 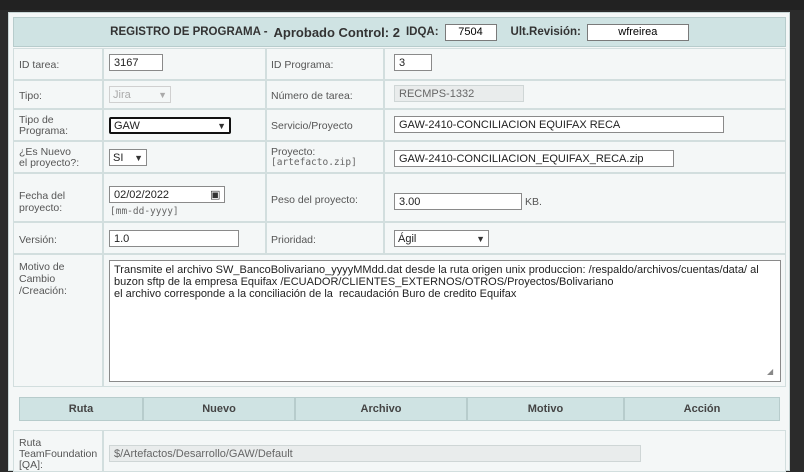 I want to click on prioridad-selected: Ágil, so click(x=407, y=238).